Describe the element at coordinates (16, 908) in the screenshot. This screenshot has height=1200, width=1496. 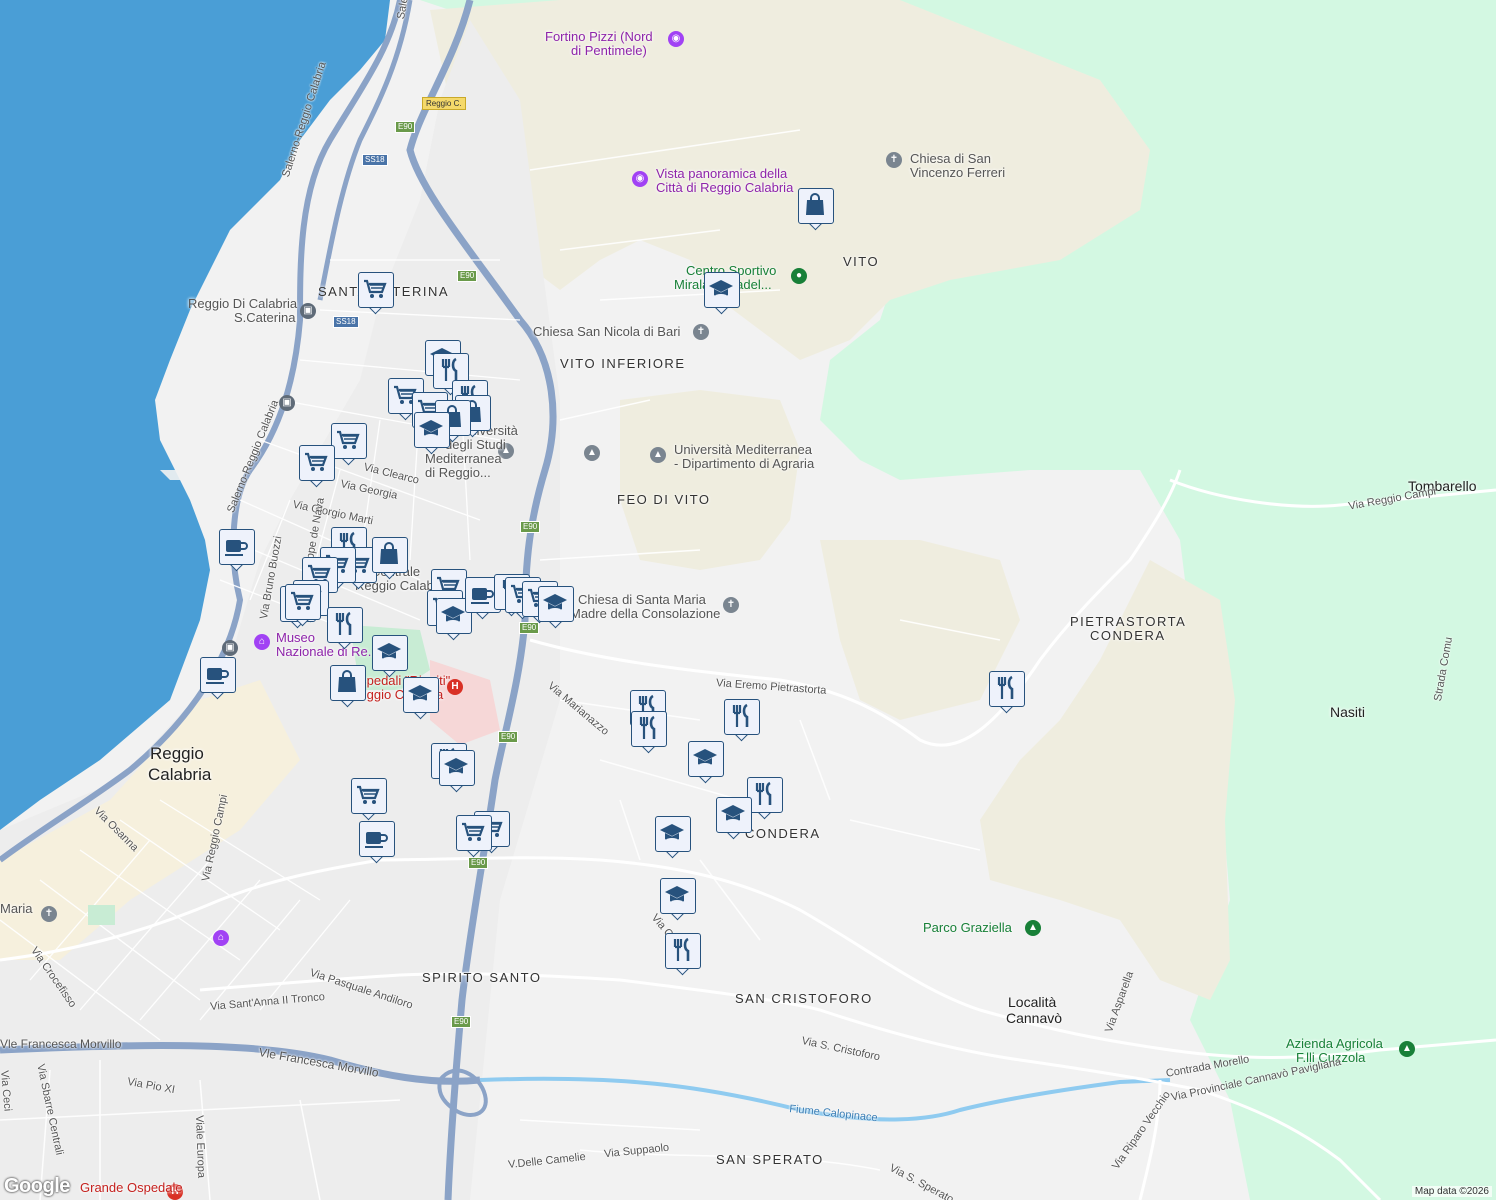
I see `poi-santa-maria: Maria` at that location.